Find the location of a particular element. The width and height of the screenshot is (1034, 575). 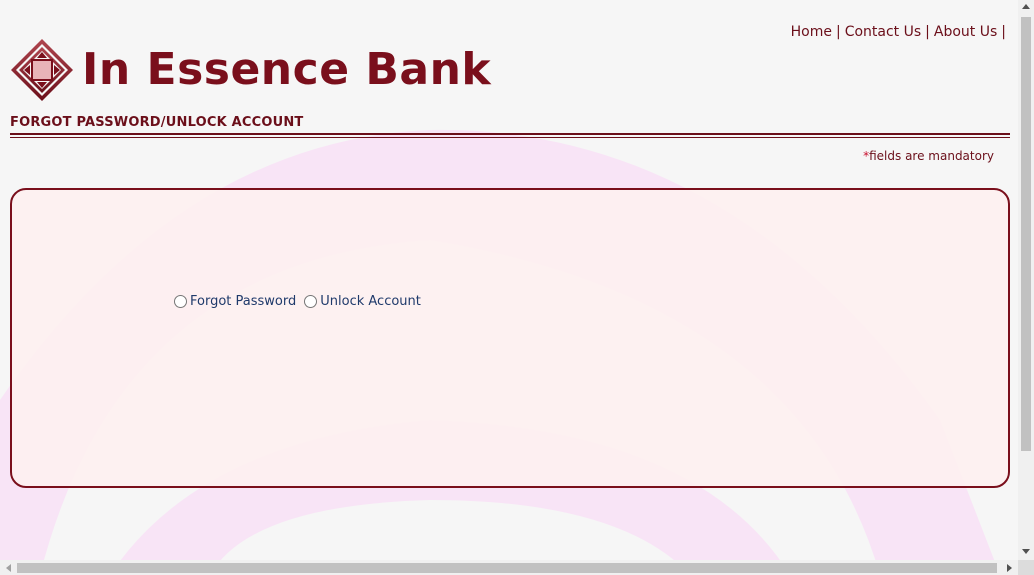

scrollbar-corner is located at coordinates (1026, 567).